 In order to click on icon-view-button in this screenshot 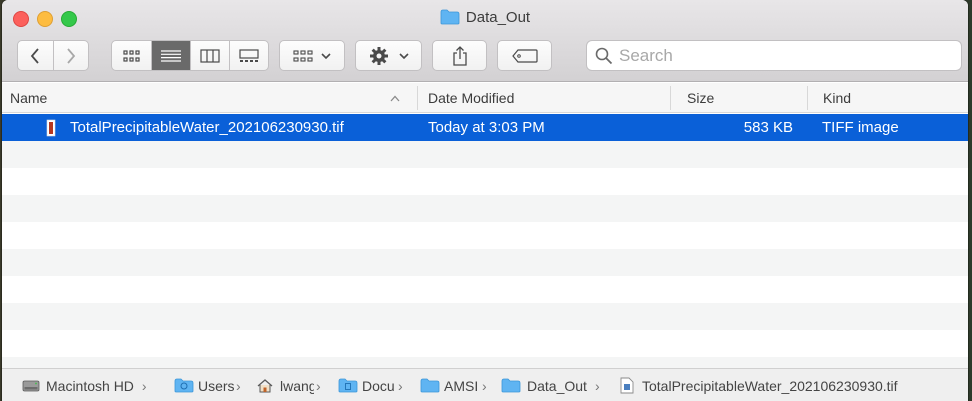, I will do `click(132, 55)`.